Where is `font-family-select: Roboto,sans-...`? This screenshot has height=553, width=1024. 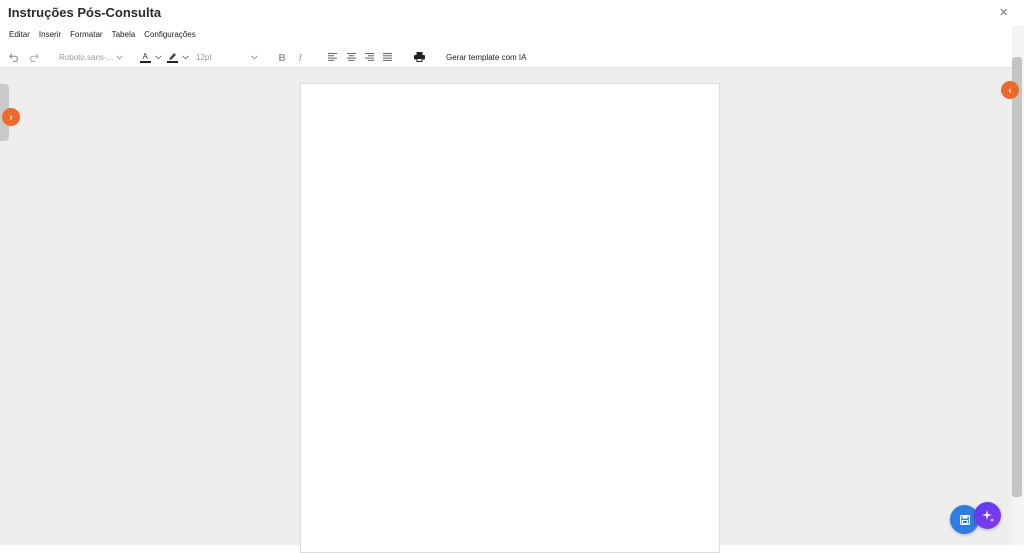
font-family-select: Roboto,sans-... is located at coordinates (91, 57).